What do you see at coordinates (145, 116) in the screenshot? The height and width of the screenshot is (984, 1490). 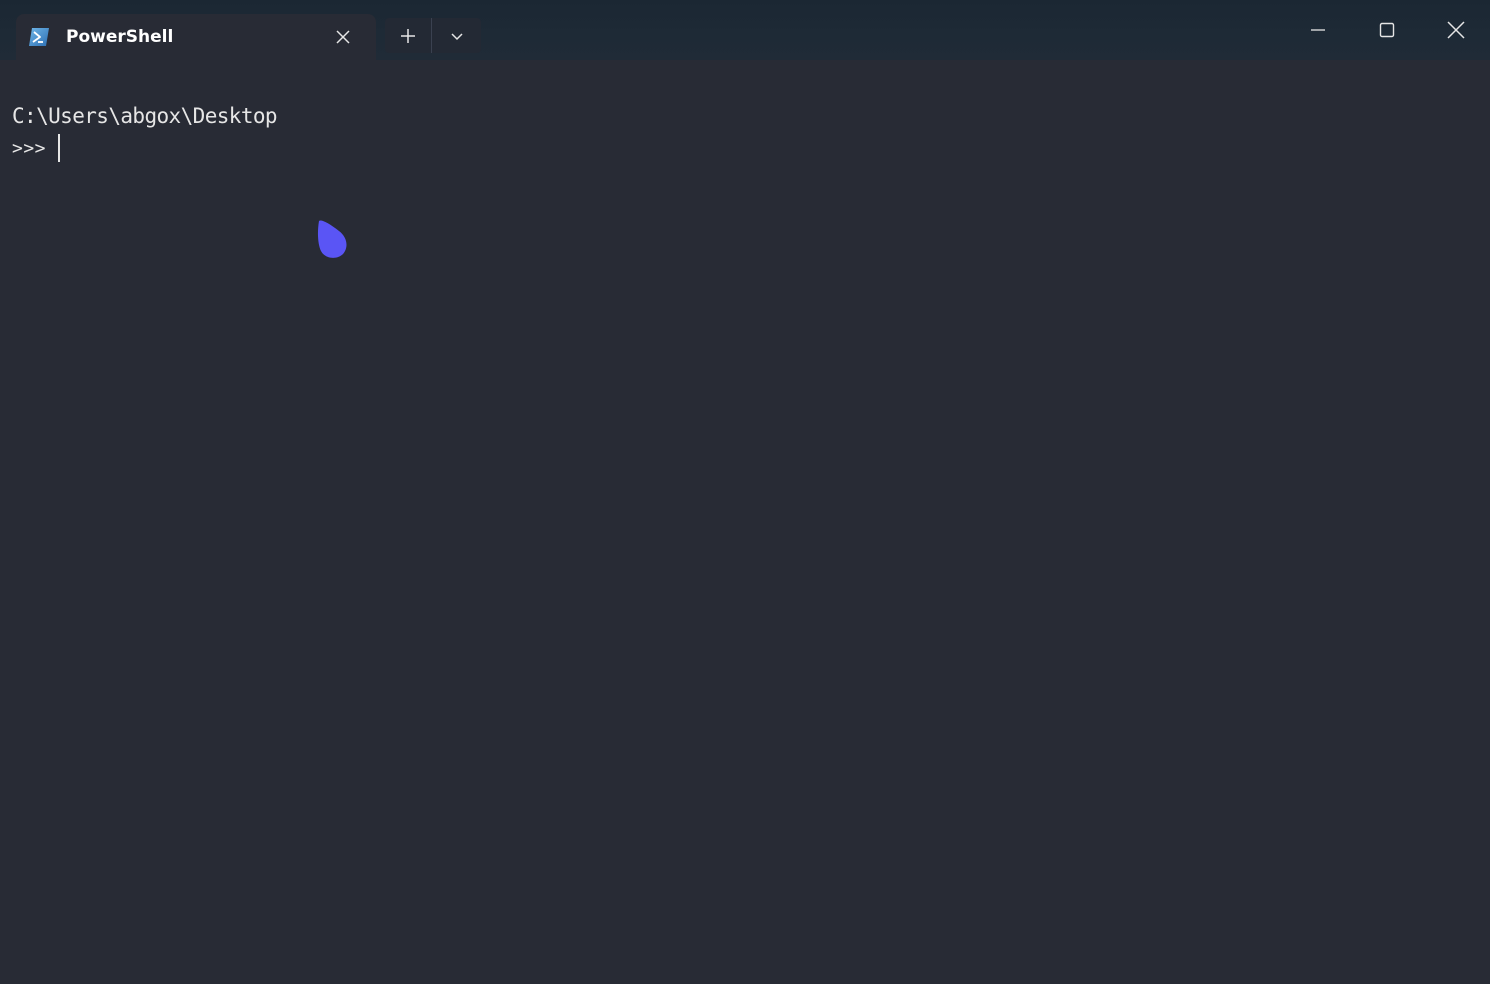 I see `current-path: C:\Users\abgox\Desktop` at bounding box center [145, 116].